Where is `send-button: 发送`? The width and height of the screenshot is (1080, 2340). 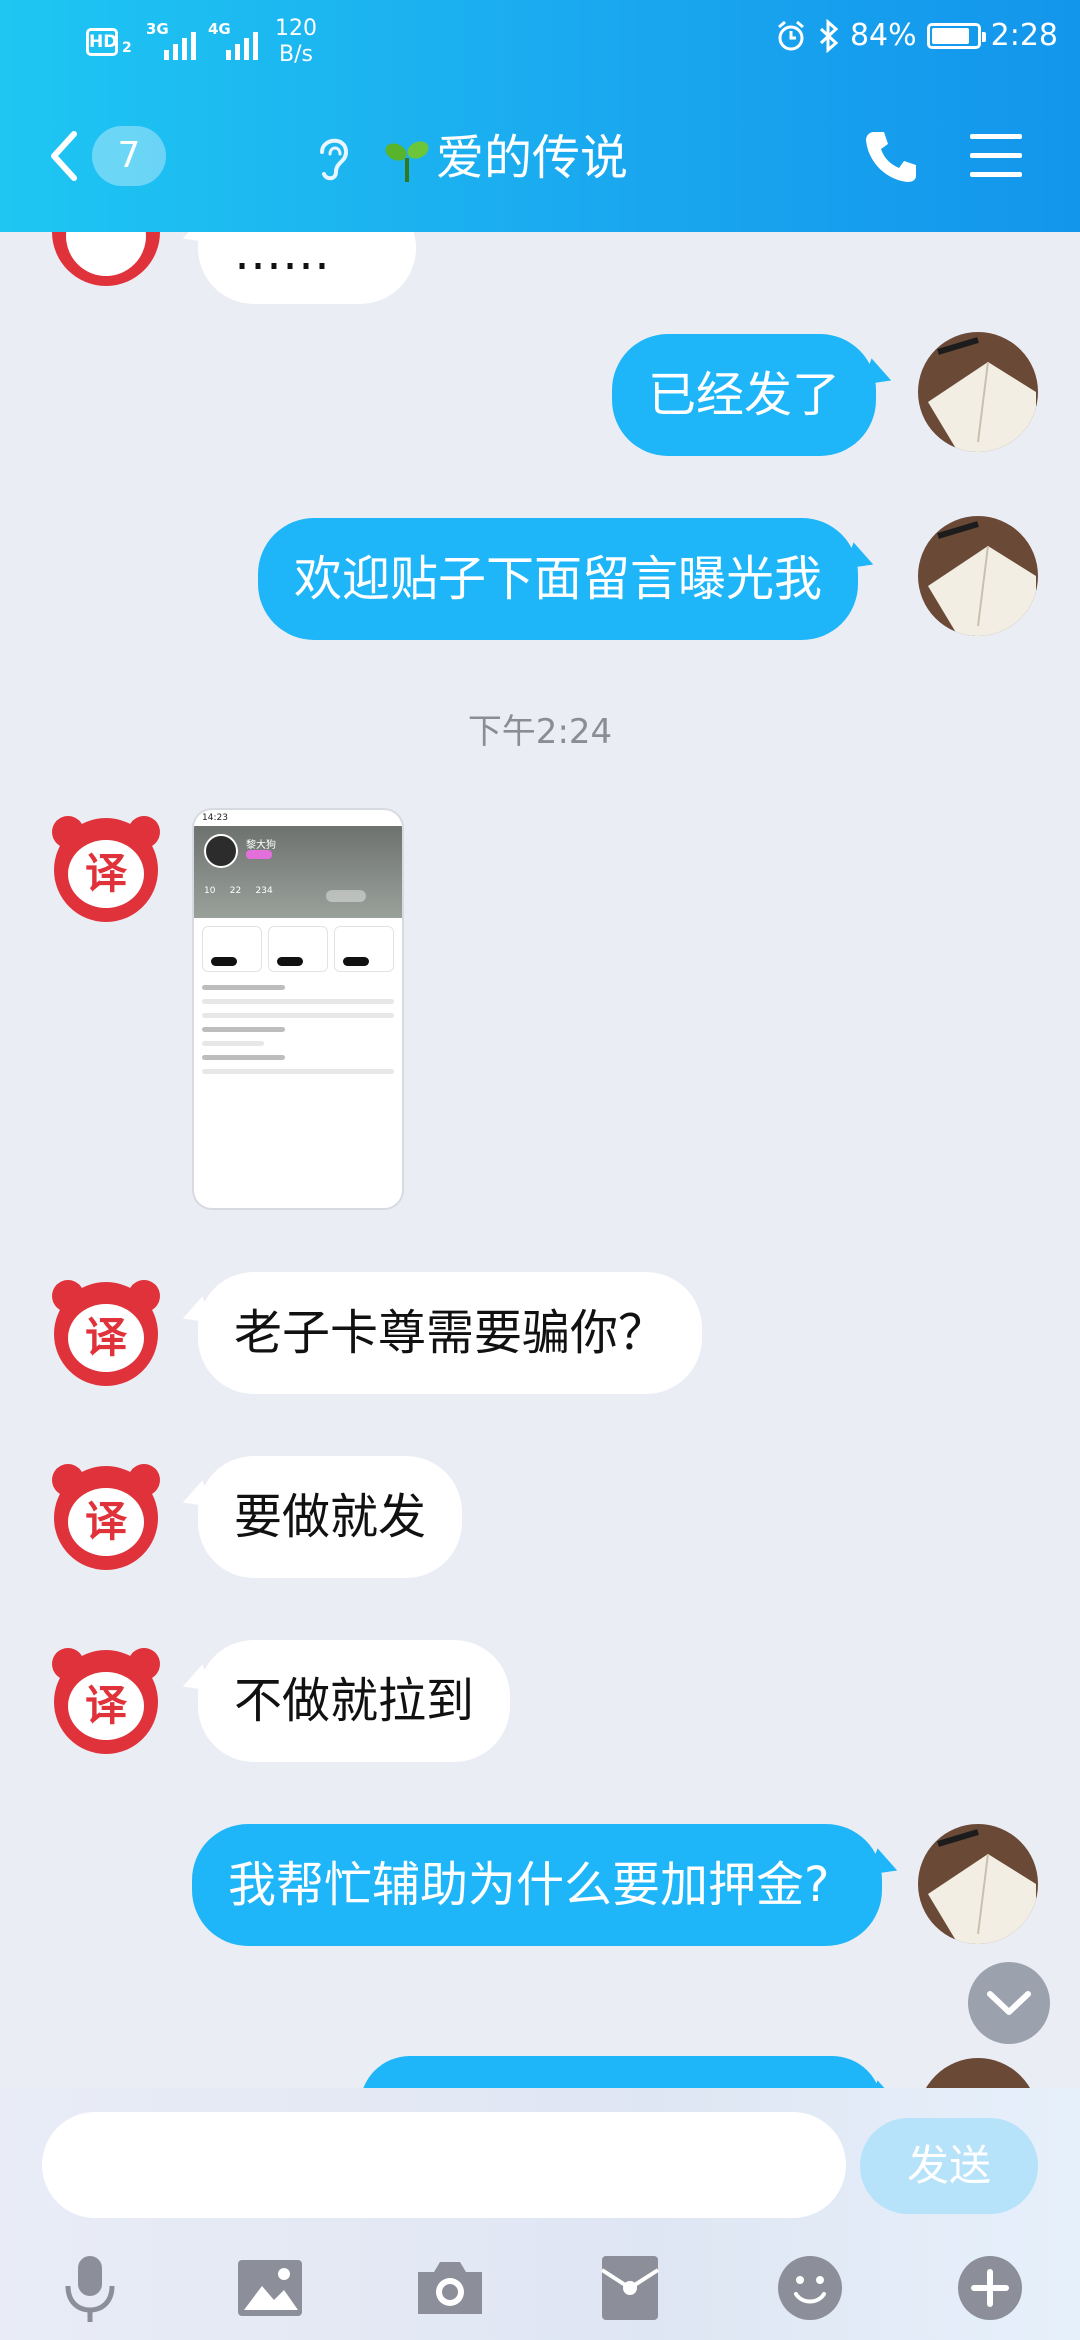
send-button: 发送 is located at coordinates (949, 2166).